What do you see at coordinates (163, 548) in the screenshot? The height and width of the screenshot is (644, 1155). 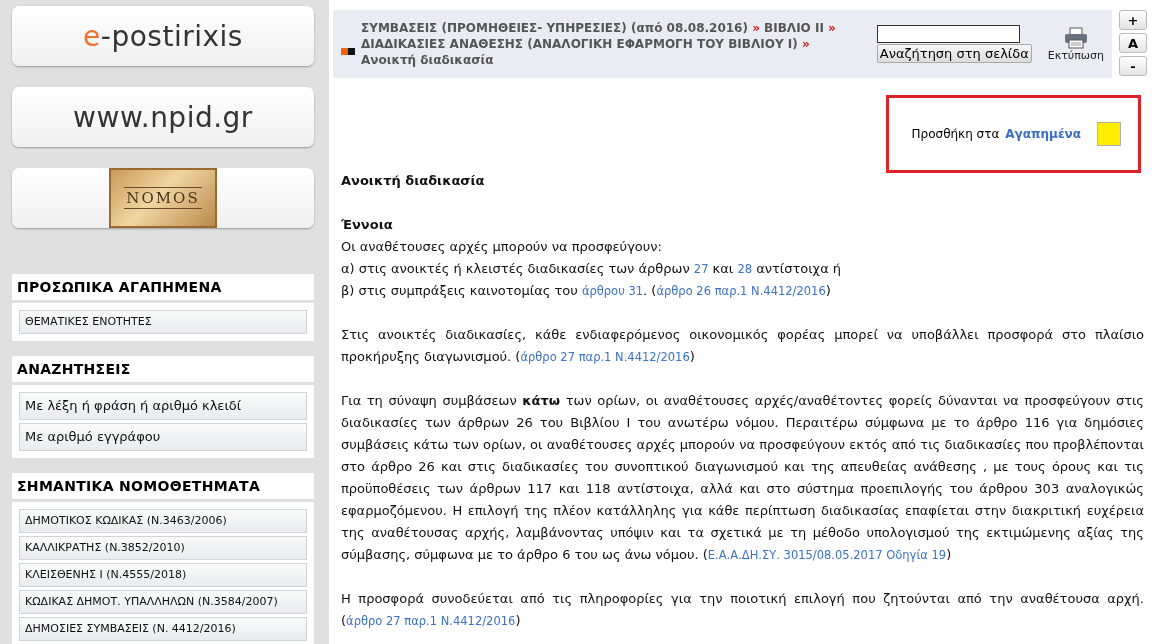 I see `sidebar-link: ΚΑΛΛΙΚΡΑΤΗΣ (Ν.3852/2010)` at bounding box center [163, 548].